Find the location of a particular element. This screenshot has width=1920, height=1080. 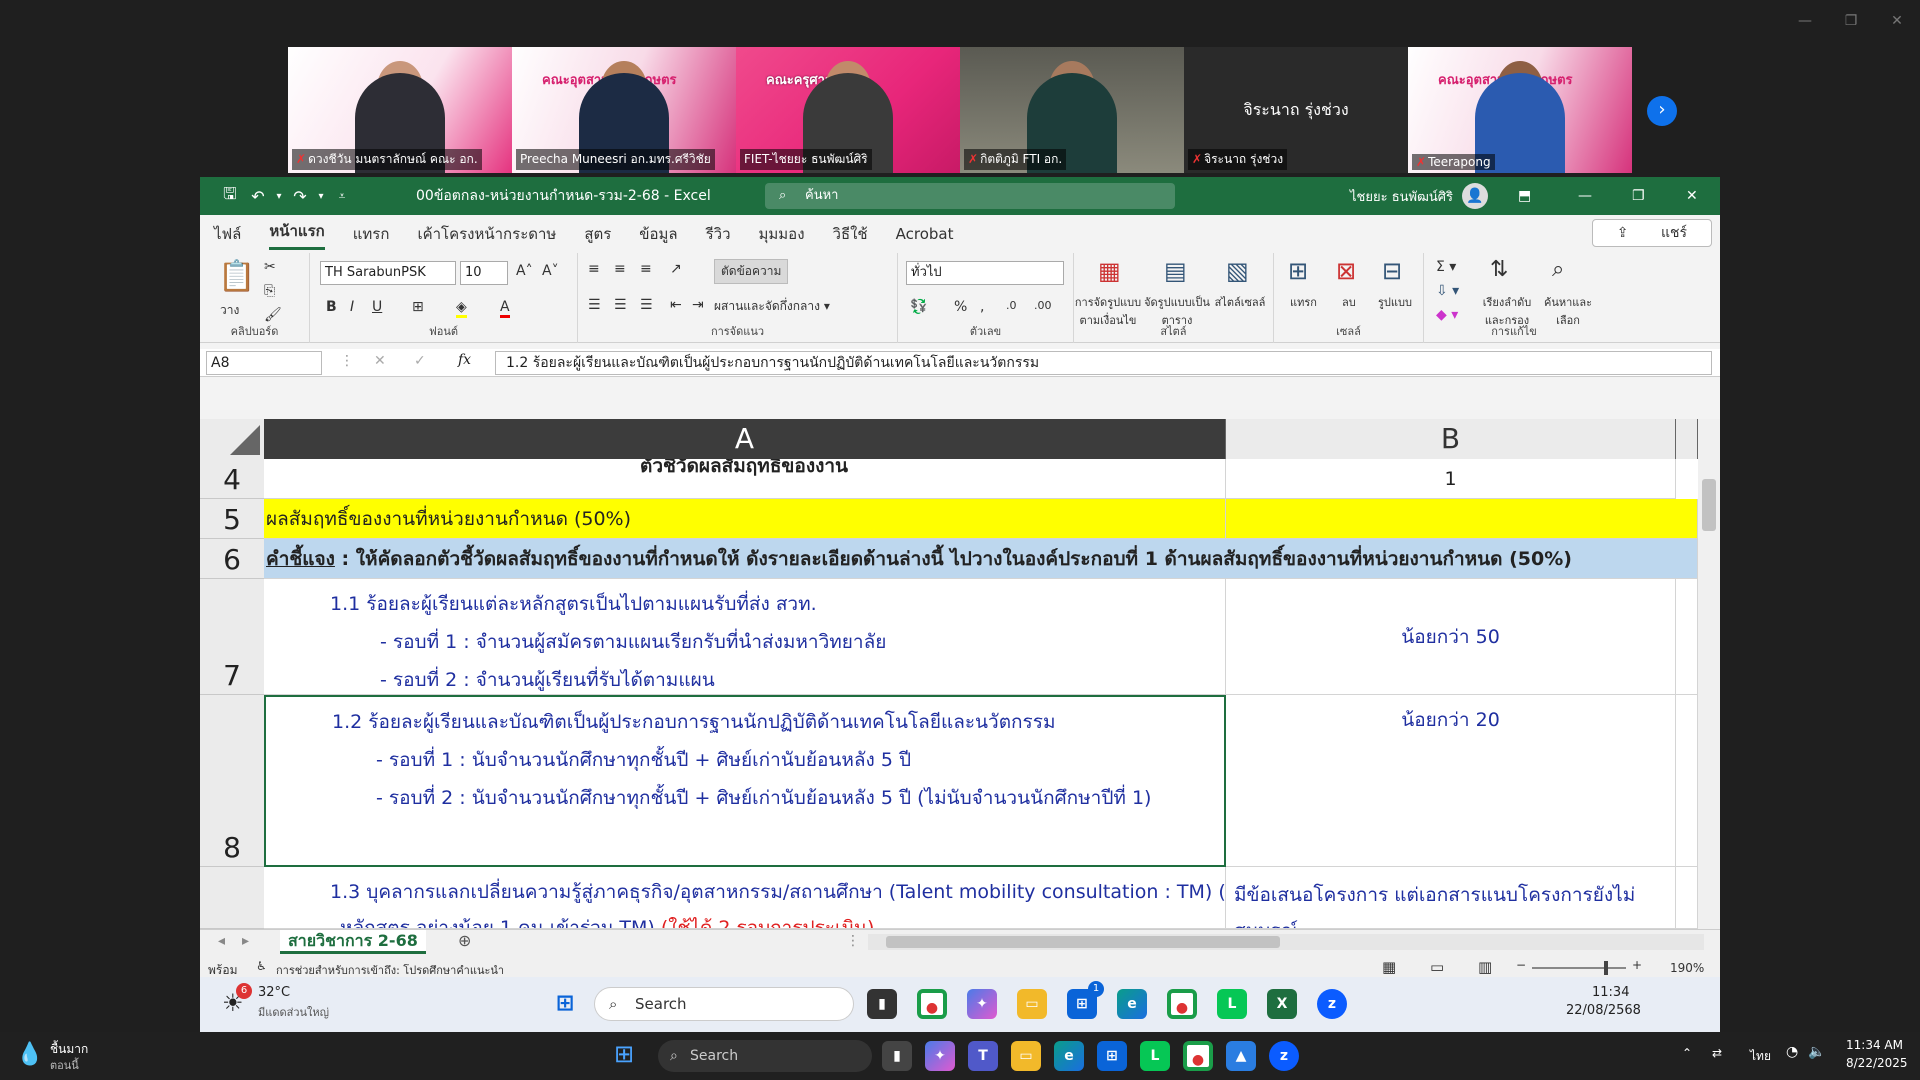

sort-filter-icon: ⇅ is located at coordinates (1499, 269).